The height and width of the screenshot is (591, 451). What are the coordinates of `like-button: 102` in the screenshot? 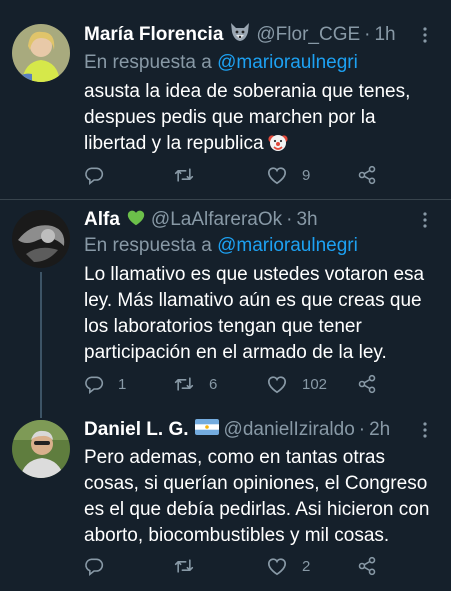 It's located at (296, 384).